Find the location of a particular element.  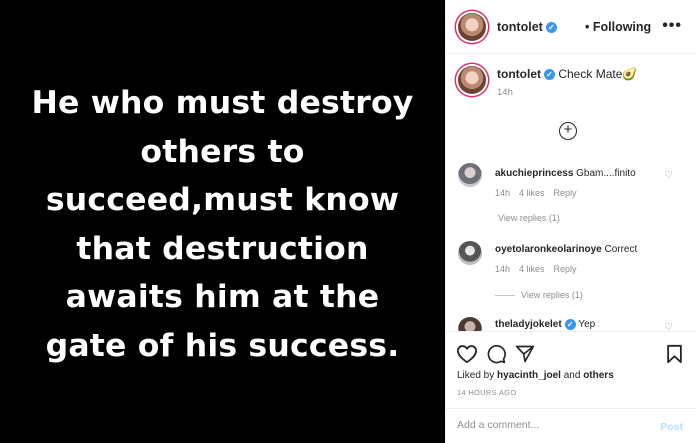

comment-like-heart-icon: ♡ is located at coordinates (668, 175).